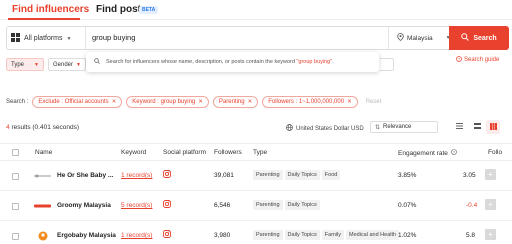 The width and height of the screenshot is (512, 244). What do you see at coordinates (44, 19) in the screenshot?
I see `active-tab-indicator` at bounding box center [44, 19].